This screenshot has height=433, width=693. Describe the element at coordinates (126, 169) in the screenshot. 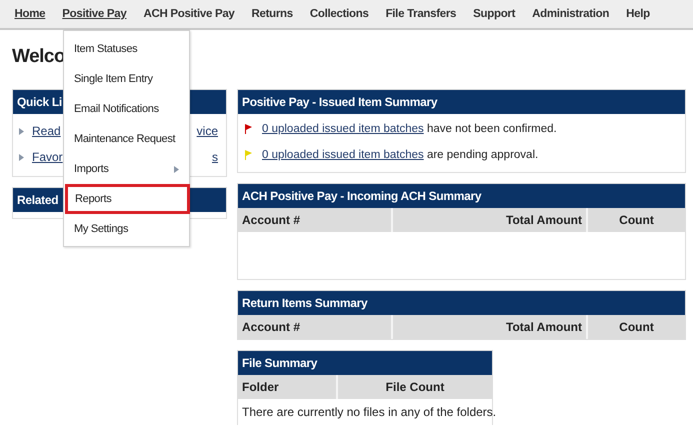

I see `menu-option: Imports` at that location.